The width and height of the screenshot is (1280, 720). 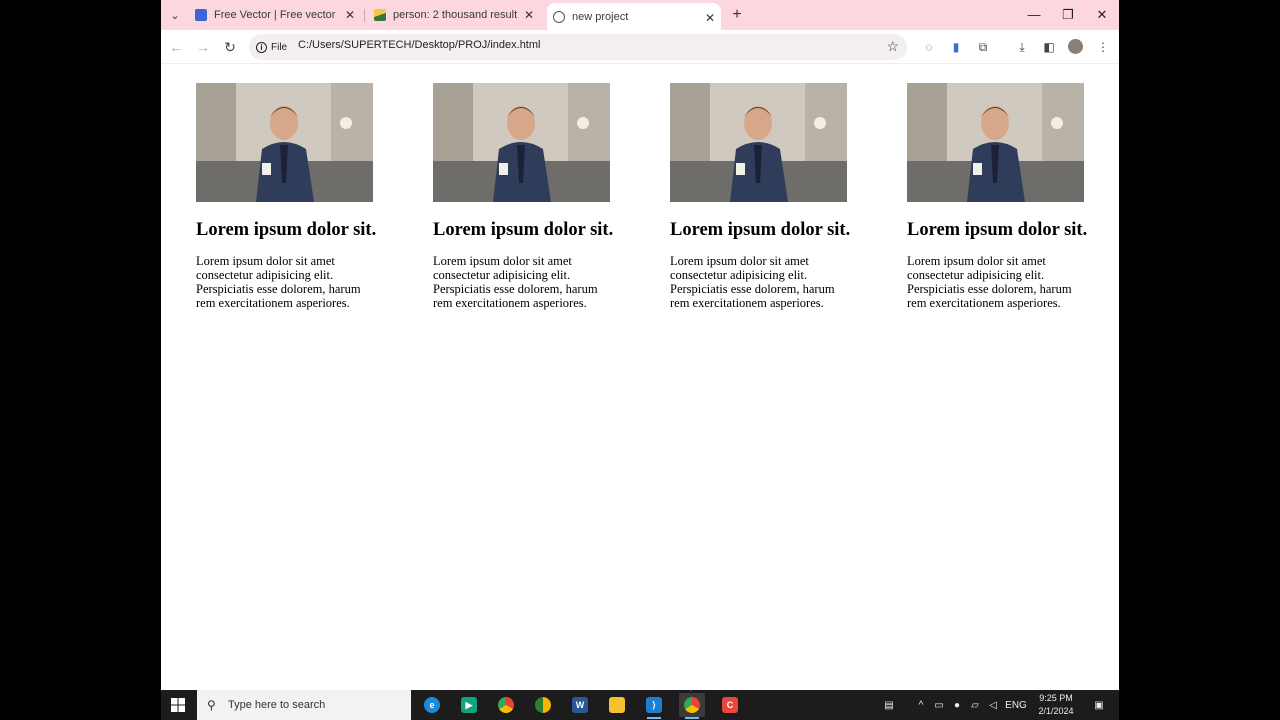 I want to click on canva-icon: C, so click(x=730, y=705).